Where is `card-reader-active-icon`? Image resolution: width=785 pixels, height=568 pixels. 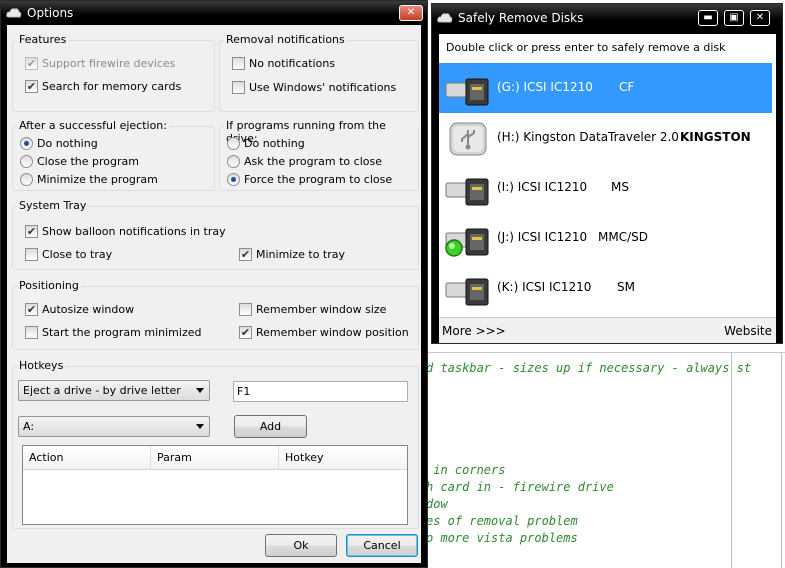 card-reader-active-icon is located at coordinates (467, 242).